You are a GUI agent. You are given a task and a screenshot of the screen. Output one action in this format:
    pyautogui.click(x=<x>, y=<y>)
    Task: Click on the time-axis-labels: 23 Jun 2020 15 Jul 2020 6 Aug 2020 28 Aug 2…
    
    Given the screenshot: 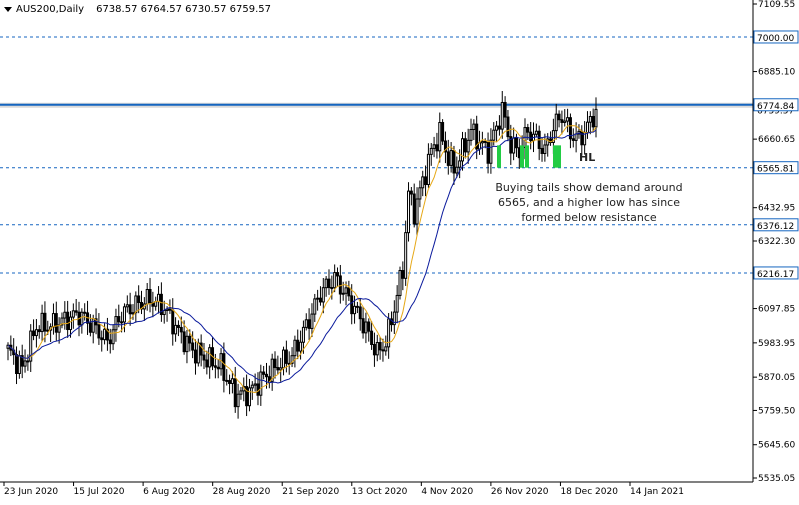 What is the action you would take?
    pyautogui.click(x=343, y=489)
    